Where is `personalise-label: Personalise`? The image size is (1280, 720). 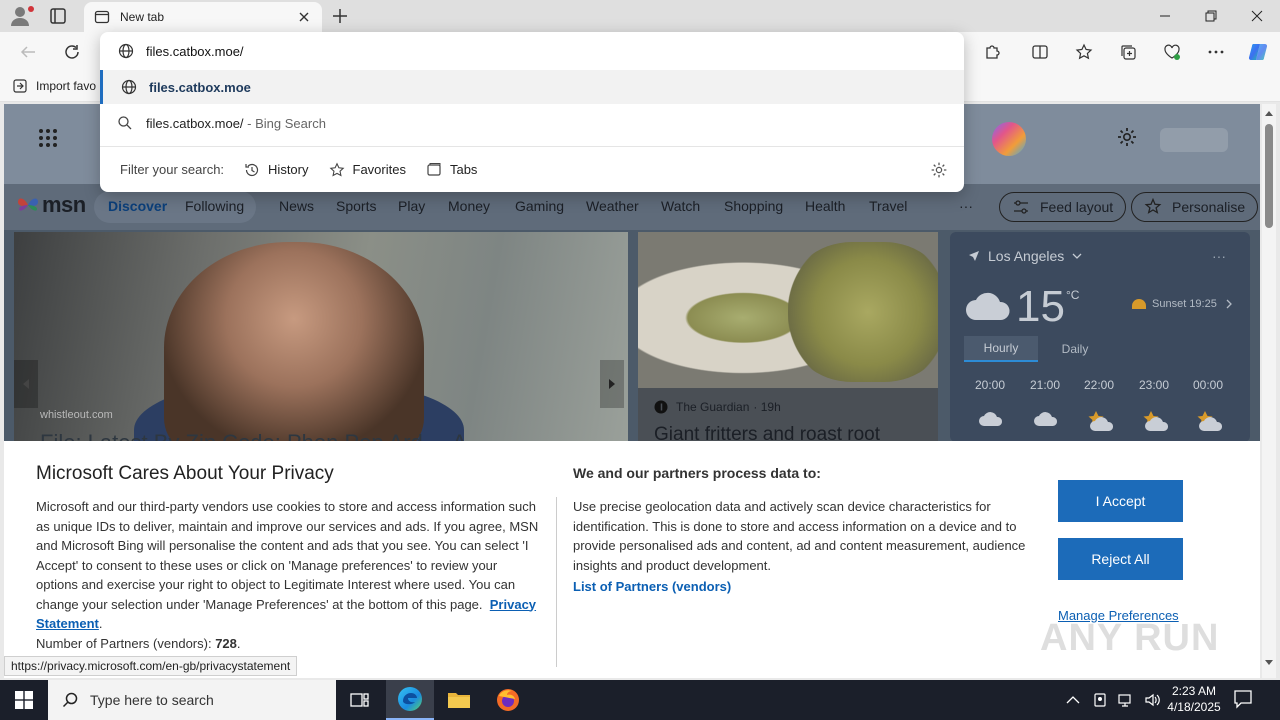
personalise-label: Personalise is located at coordinates (1209, 207).